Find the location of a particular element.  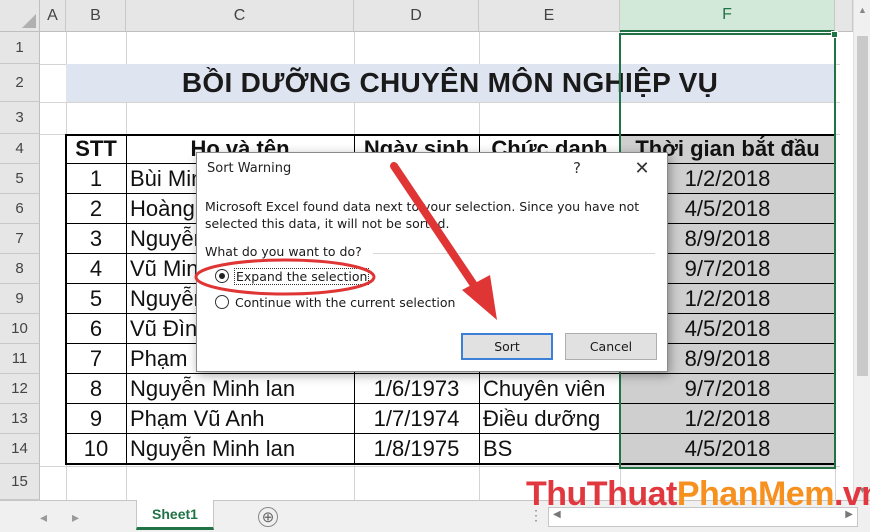

option-expand-label: Expand the selection is located at coordinates (302, 276).